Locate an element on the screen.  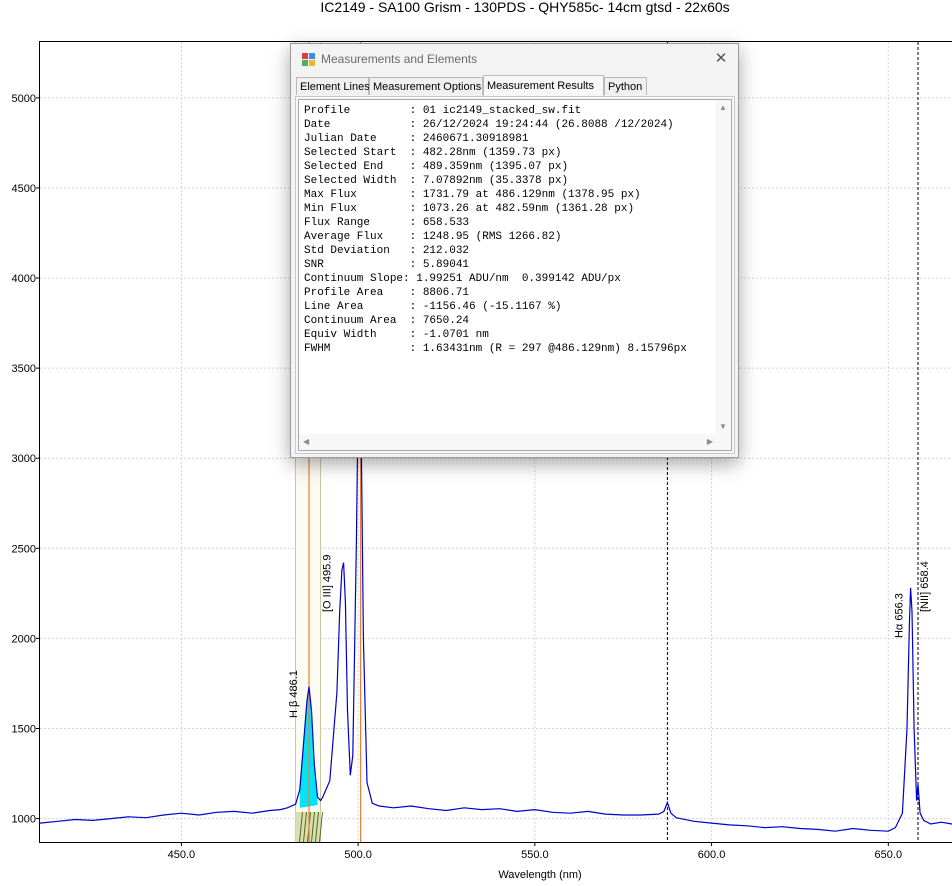
y-tick-label: 4000 is located at coordinates (24, 279).